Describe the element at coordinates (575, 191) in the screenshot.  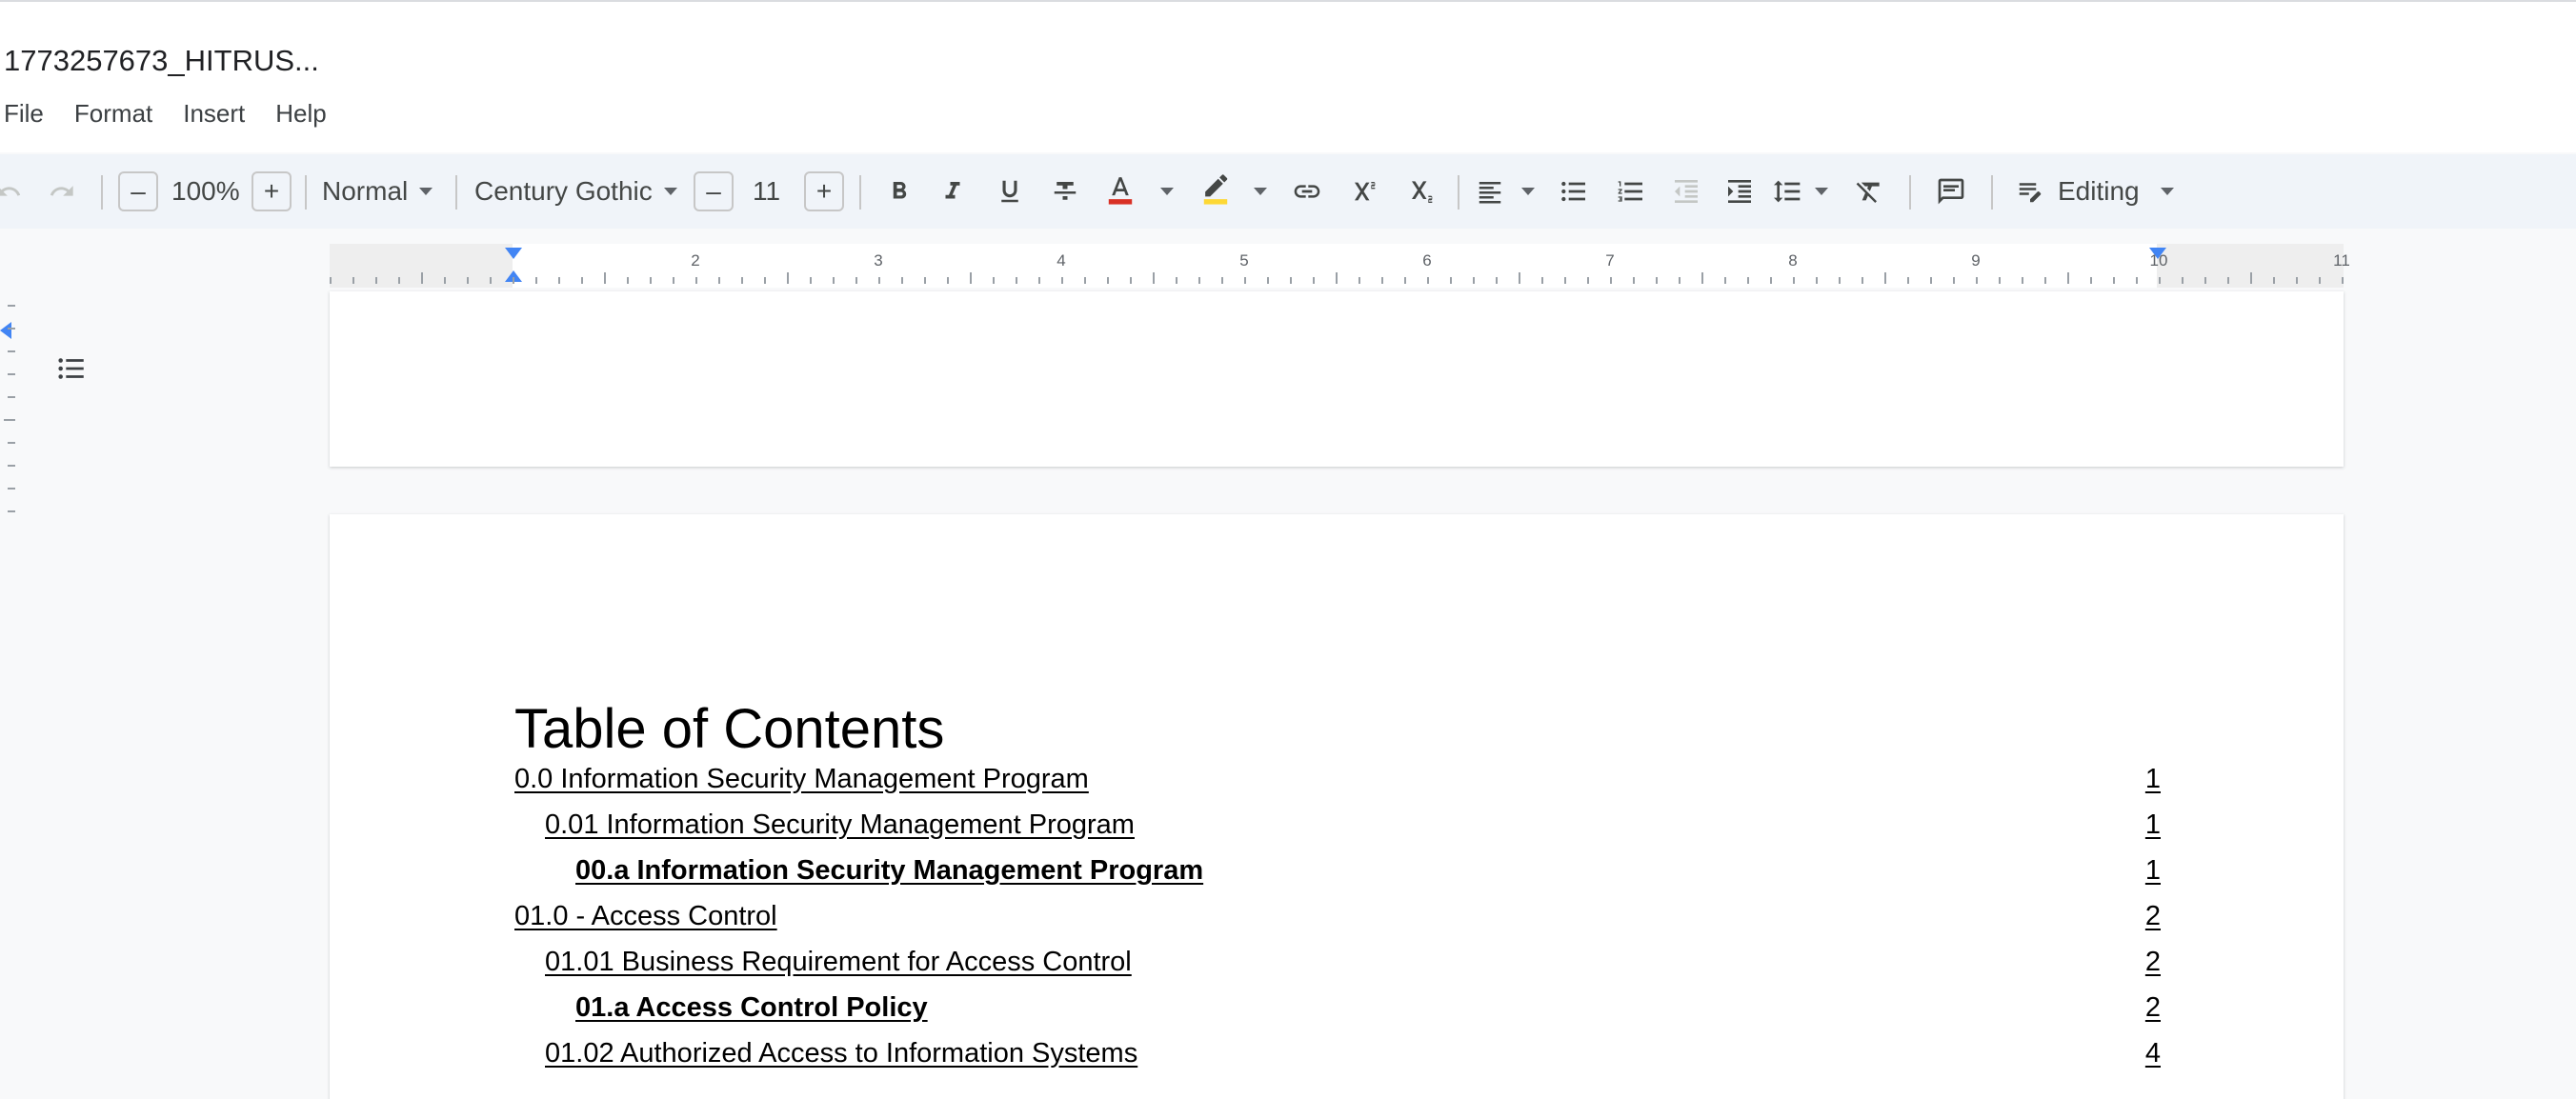
I see `font-family-select: Century Gothic` at that location.